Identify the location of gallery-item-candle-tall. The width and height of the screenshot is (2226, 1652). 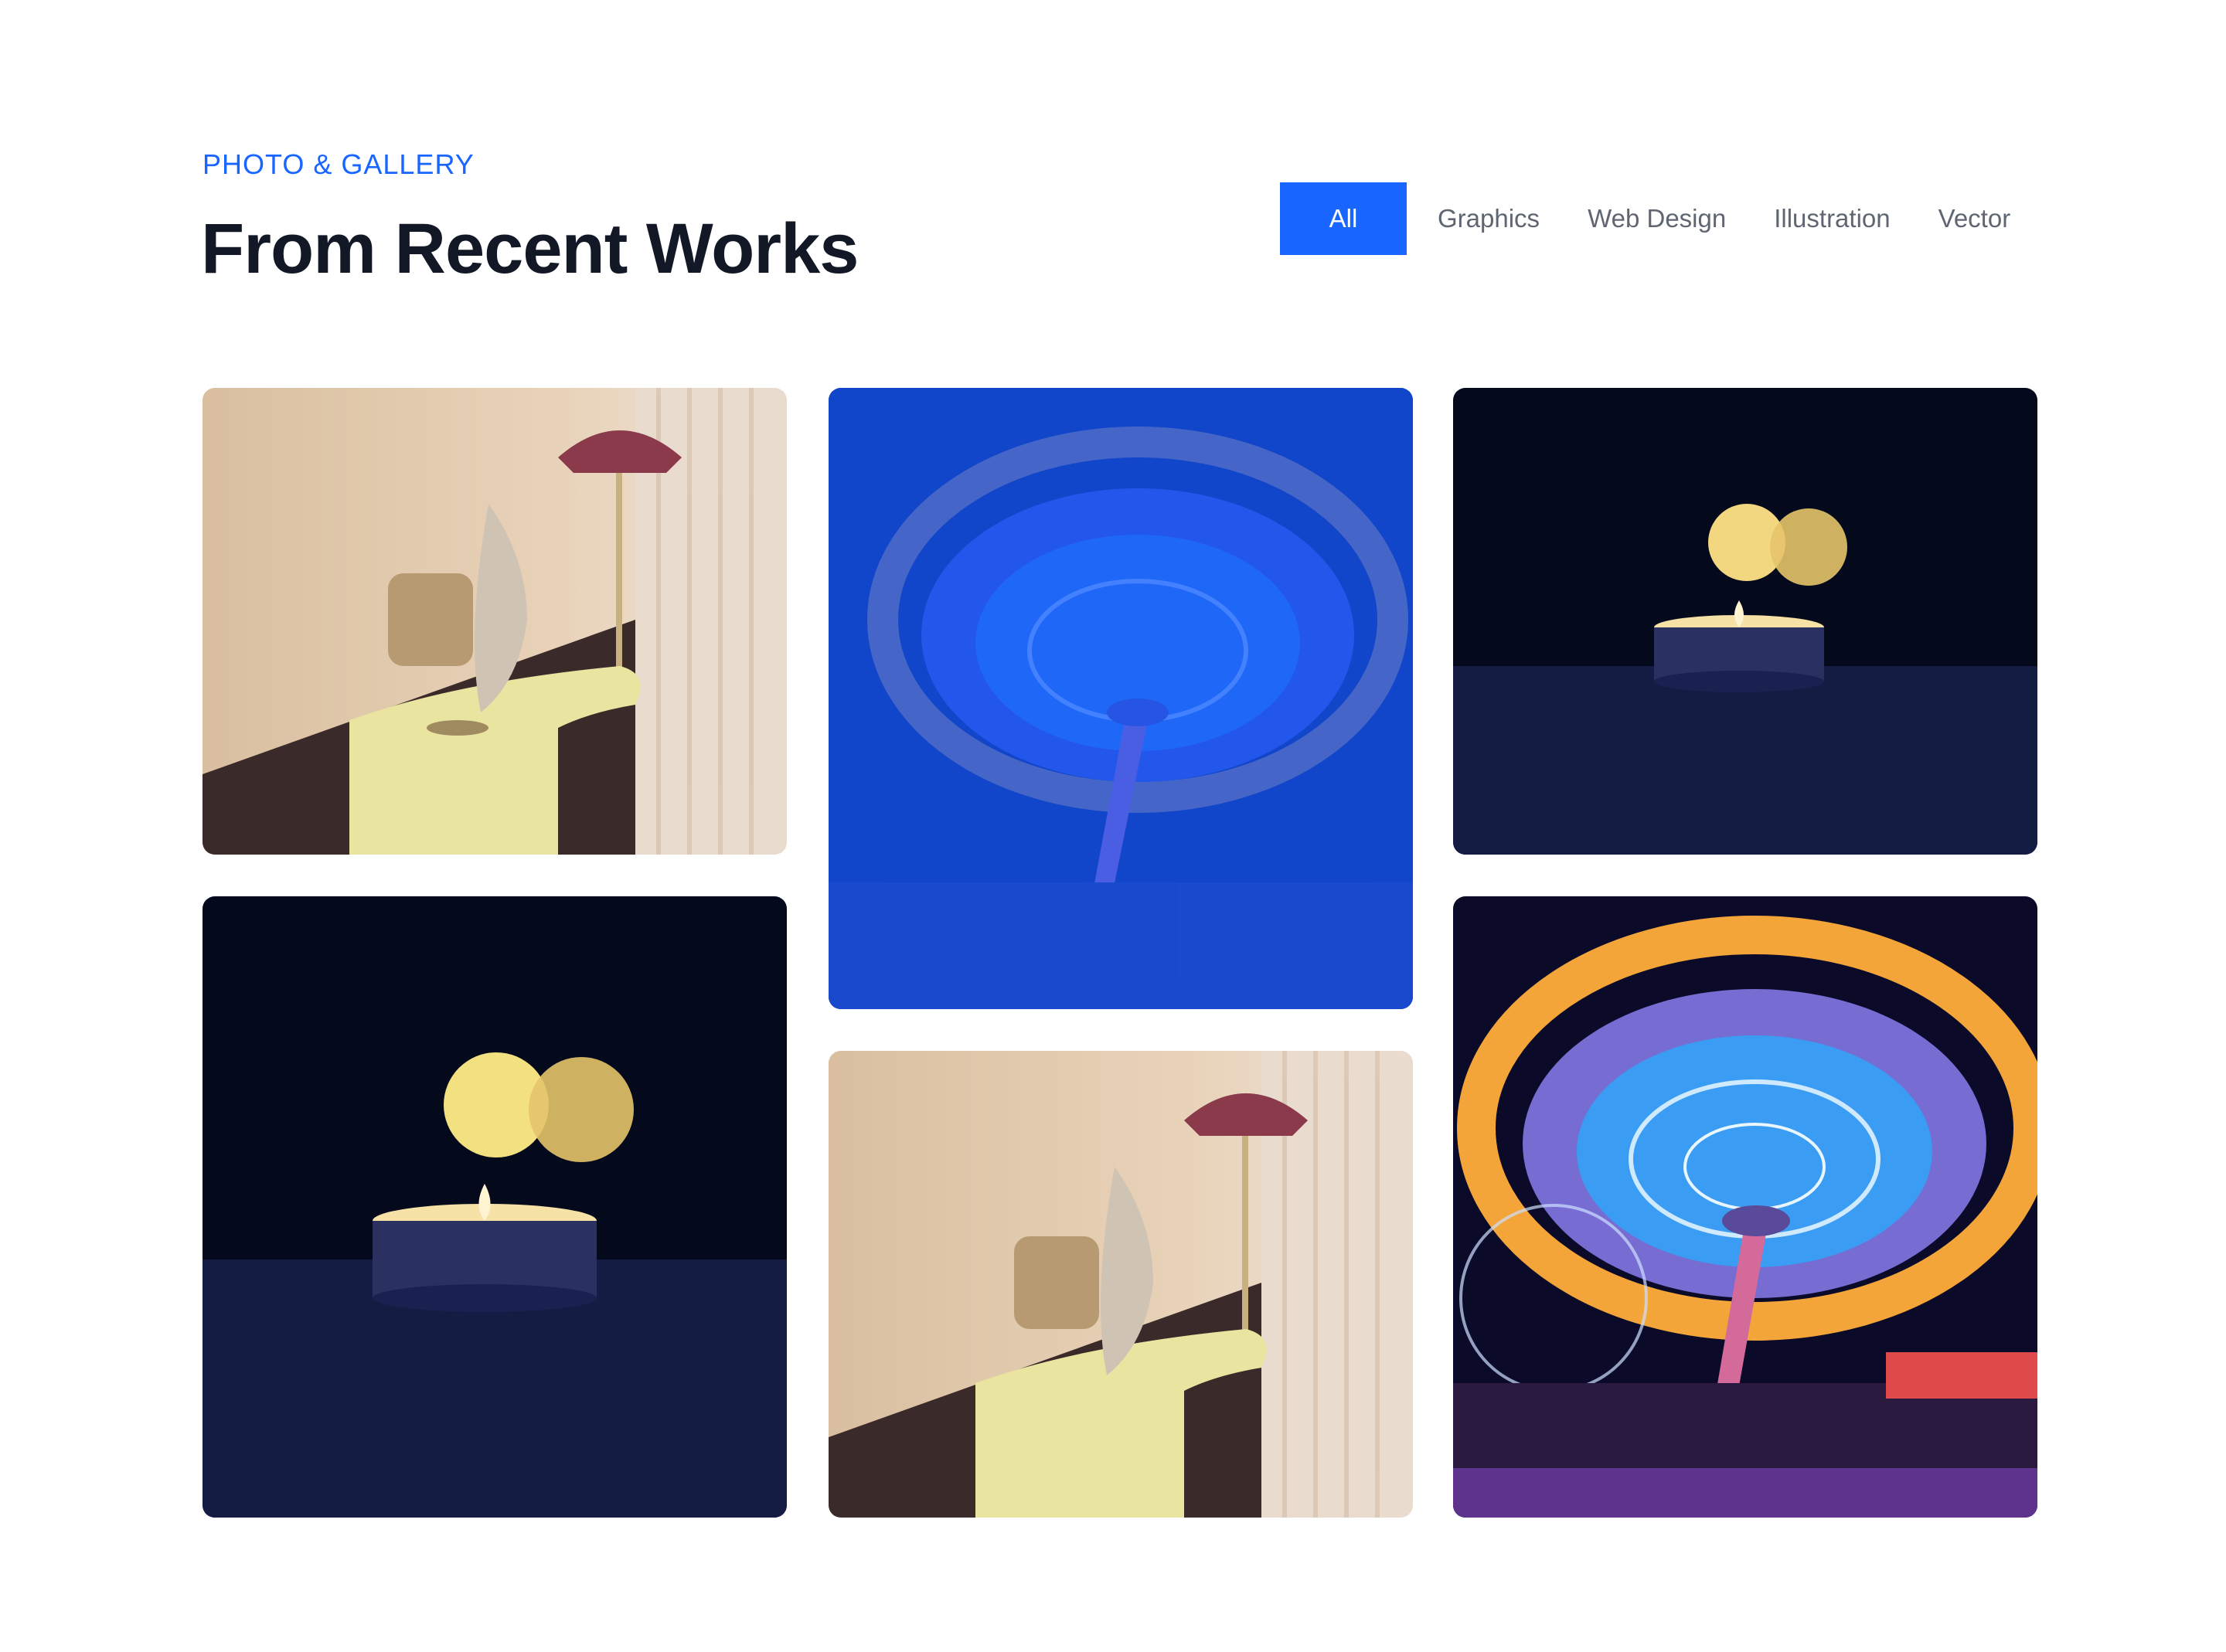
(495, 1207).